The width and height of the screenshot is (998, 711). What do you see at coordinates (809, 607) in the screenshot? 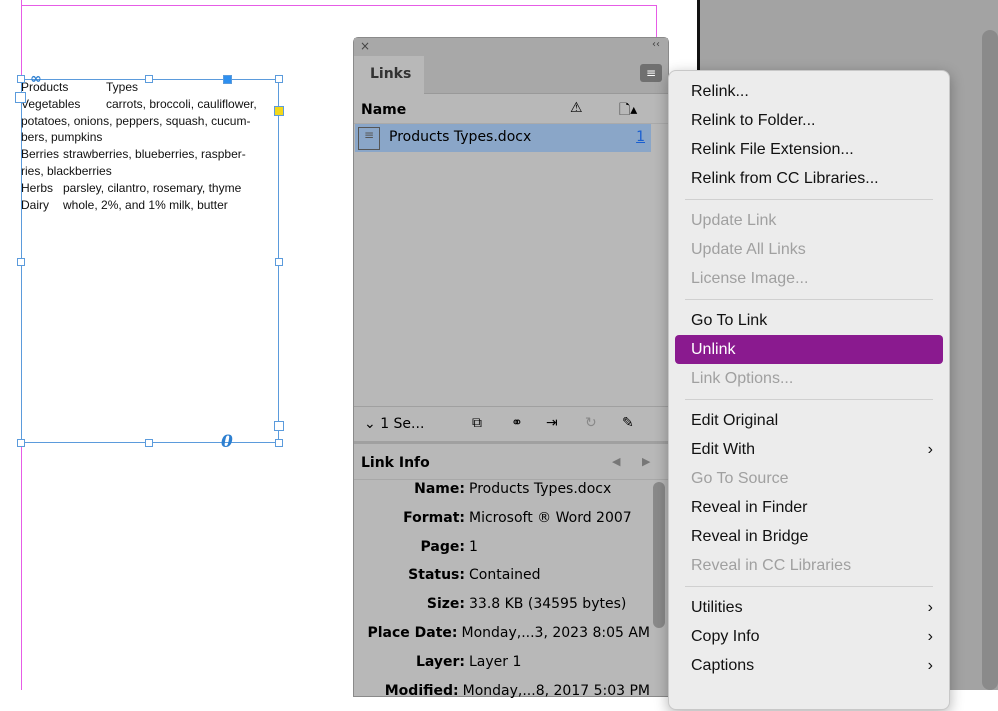
I see `menu-item-utilities: Utilities ›` at bounding box center [809, 607].